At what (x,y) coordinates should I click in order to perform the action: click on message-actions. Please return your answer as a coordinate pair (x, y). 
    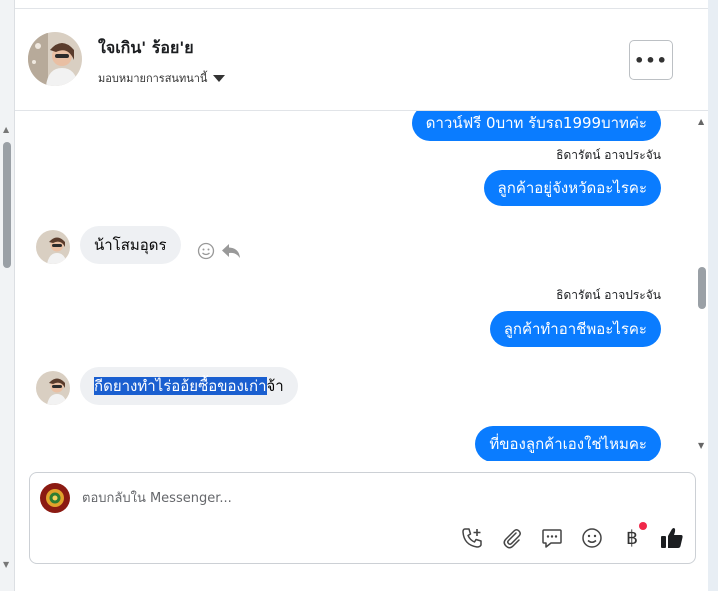
    Looking at the image, I should click on (219, 253).